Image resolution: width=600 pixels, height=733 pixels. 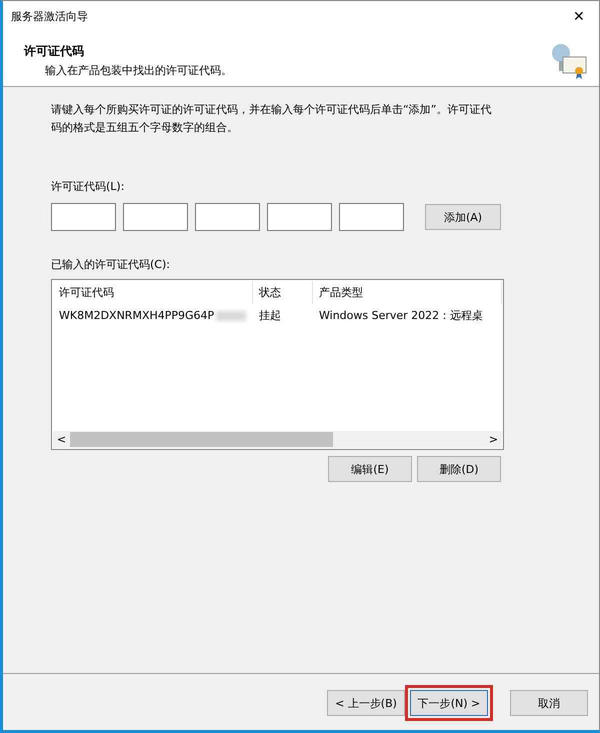 What do you see at coordinates (49, 16) in the screenshot?
I see `window-title: 服务器激活向导` at bounding box center [49, 16].